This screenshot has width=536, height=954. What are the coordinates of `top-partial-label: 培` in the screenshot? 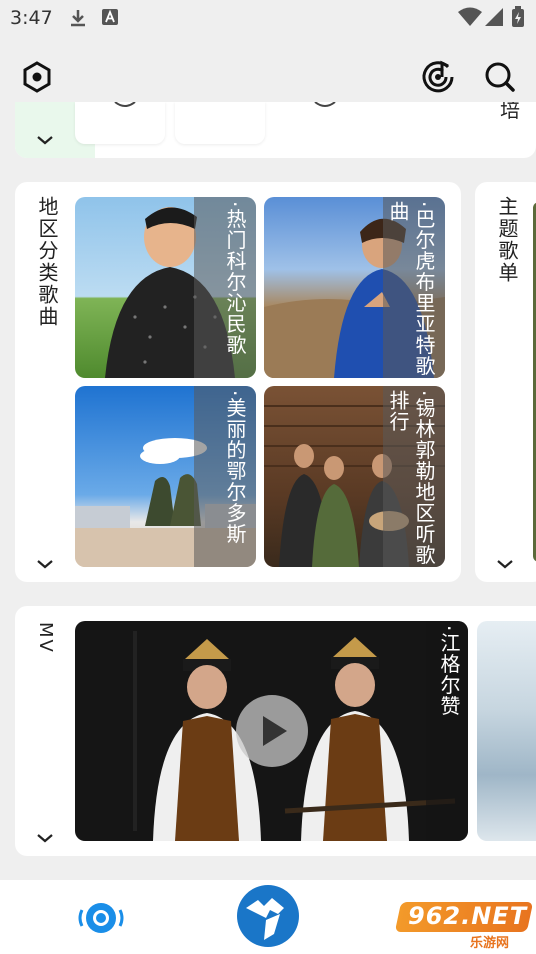 It's located at (510, 112).